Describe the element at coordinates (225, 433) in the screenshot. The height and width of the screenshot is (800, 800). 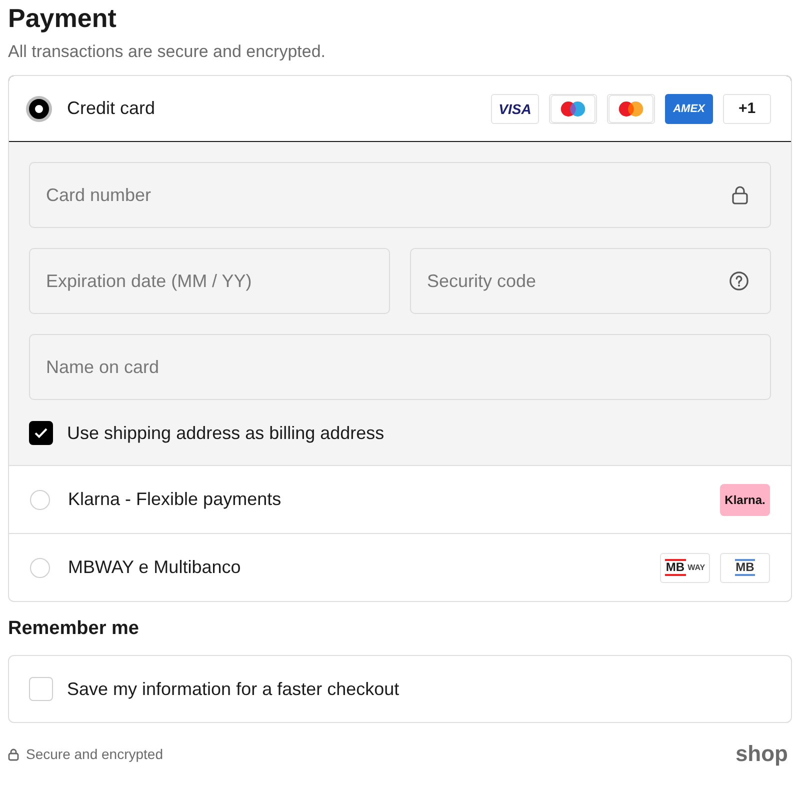
I see `checkbox-label: Use shipping address as billing address` at that location.